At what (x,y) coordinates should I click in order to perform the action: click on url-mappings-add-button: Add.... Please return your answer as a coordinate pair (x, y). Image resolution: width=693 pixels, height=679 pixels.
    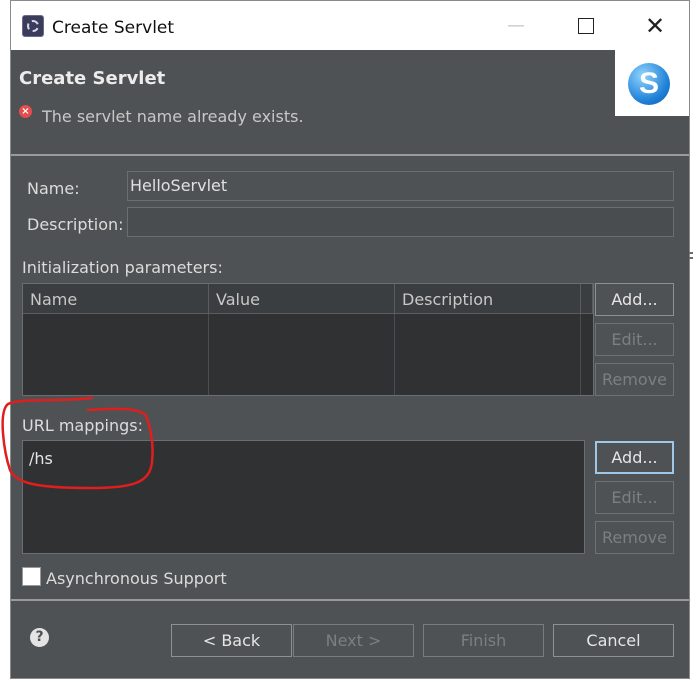
    Looking at the image, I should click on (634, 457).